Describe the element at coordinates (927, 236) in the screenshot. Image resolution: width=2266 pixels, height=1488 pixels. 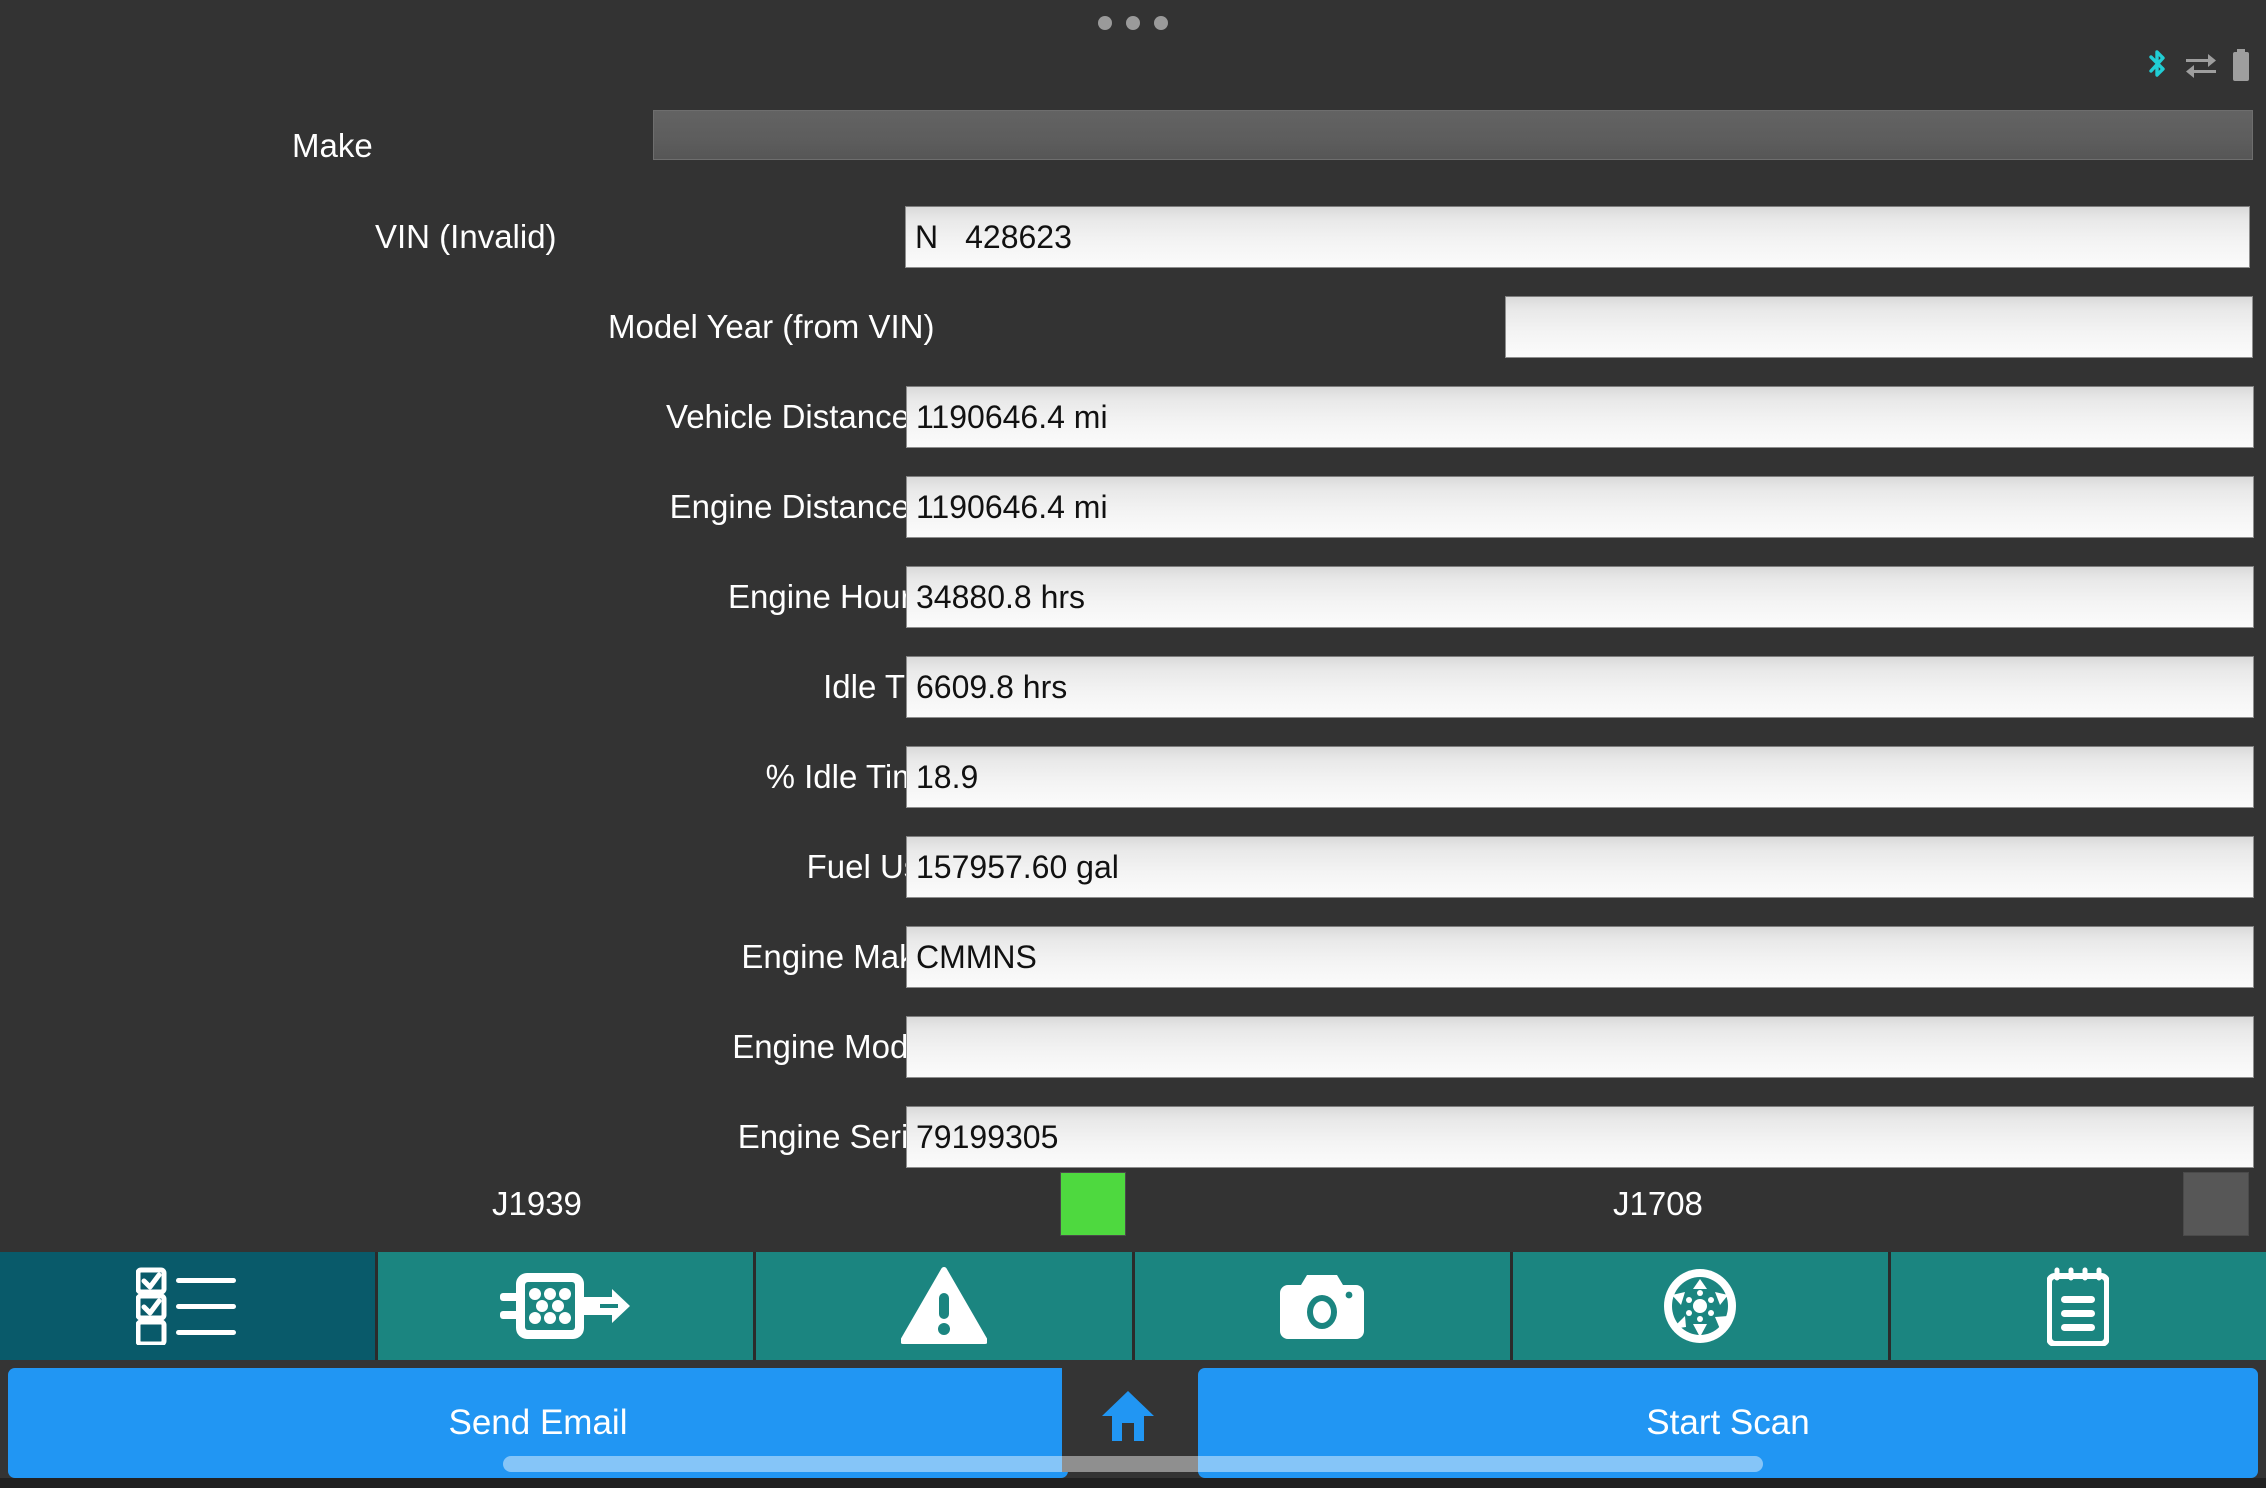
I see `vin-prefix: N` at that location.